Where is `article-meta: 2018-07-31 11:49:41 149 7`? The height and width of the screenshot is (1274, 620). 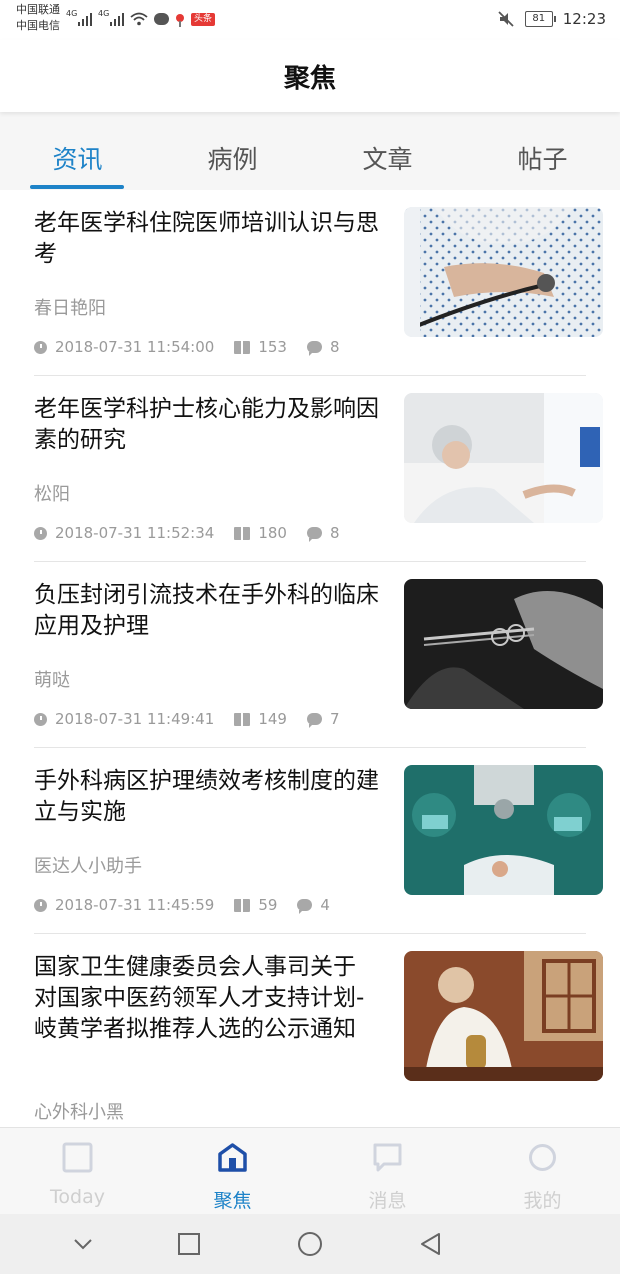
article-meta: 2018-07-31 11:49:41 149 7 is located at coordinates (187, 719).